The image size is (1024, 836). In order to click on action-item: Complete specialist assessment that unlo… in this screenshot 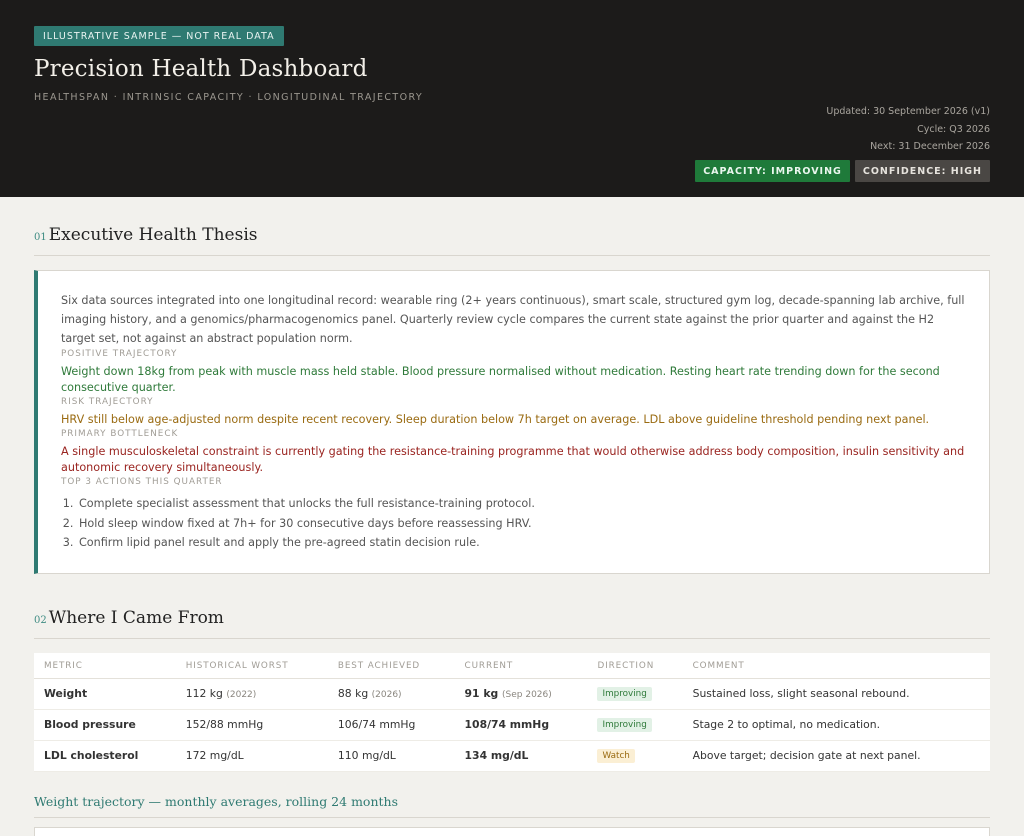, I will do `click(521, 504)`.